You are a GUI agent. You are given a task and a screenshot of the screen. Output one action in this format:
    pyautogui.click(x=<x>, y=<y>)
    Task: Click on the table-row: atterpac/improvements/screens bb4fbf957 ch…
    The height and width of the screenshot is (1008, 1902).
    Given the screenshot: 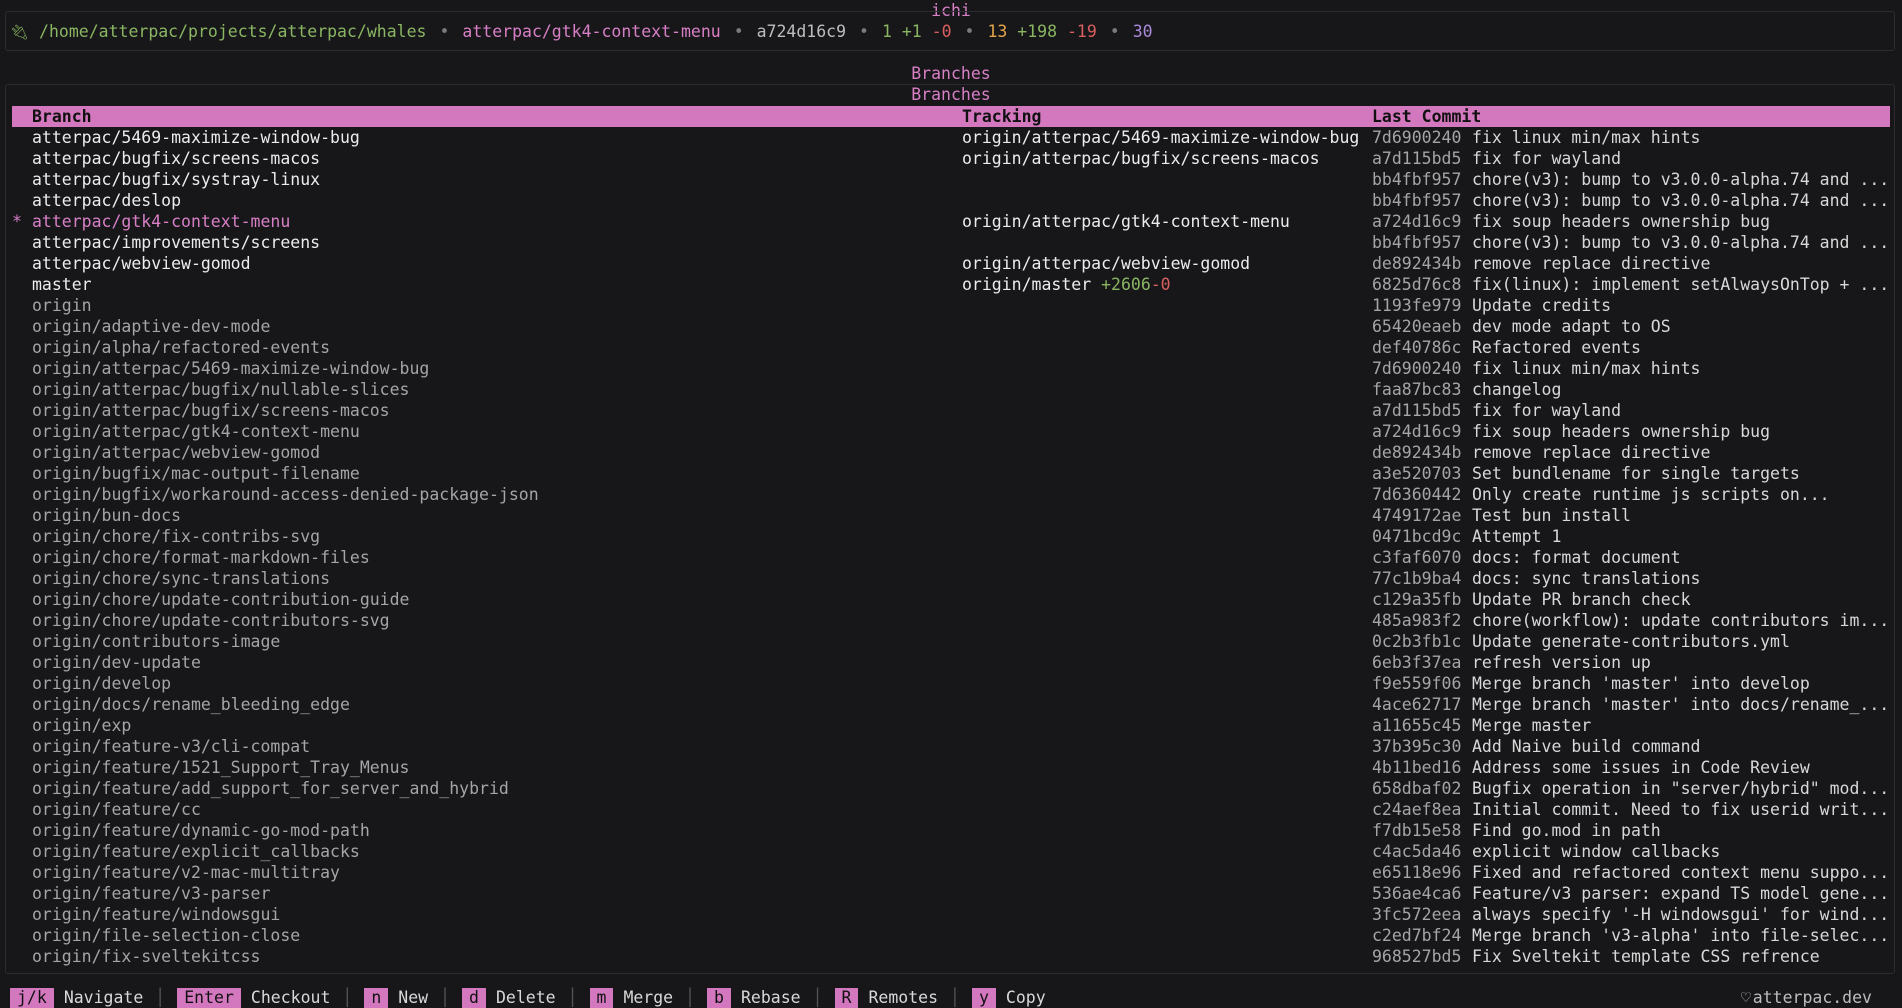 What is the action you would take?
    pyautogui.click(x=951, y=242)
    